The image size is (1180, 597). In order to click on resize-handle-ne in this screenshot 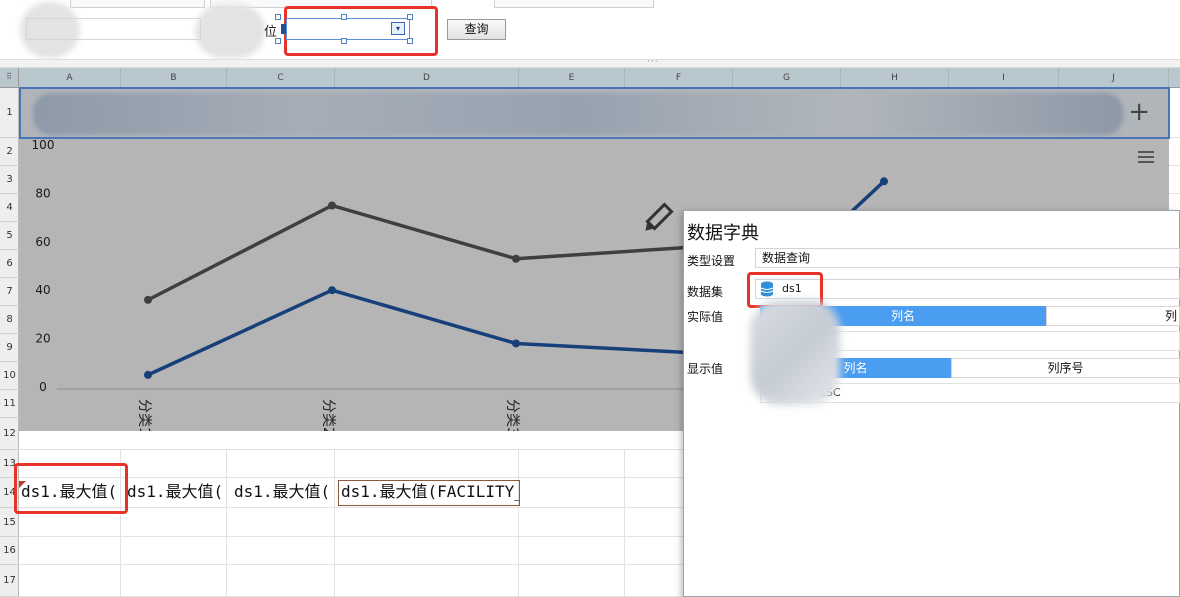, I will do `click(410, 17)`.